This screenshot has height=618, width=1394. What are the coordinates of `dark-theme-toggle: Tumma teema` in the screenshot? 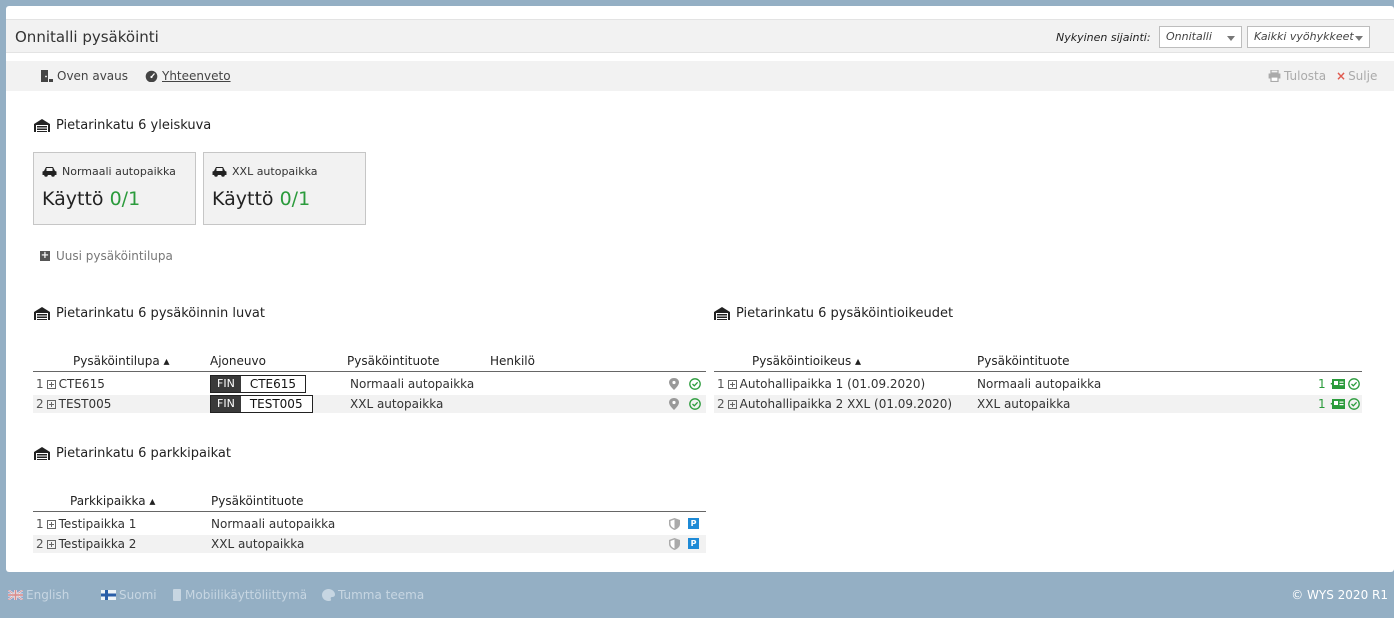 It's located at (373, 595).